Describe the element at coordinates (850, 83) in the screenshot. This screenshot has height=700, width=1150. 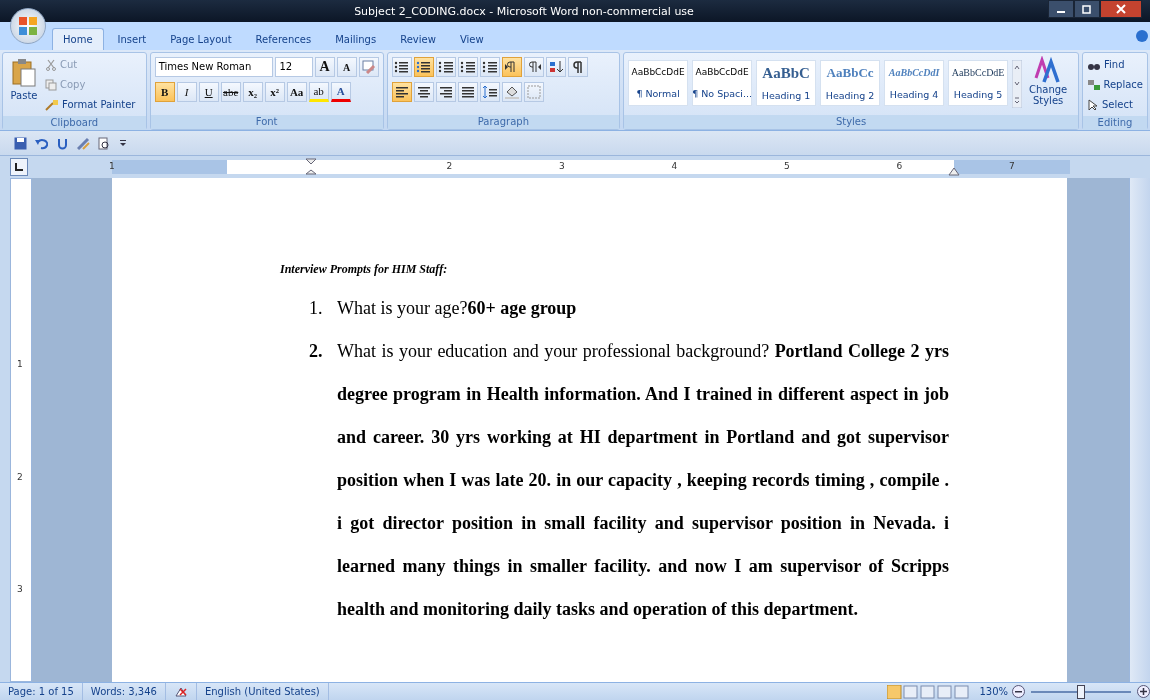
I see `style-swatch: AaBbCc Heading 2` at that location.